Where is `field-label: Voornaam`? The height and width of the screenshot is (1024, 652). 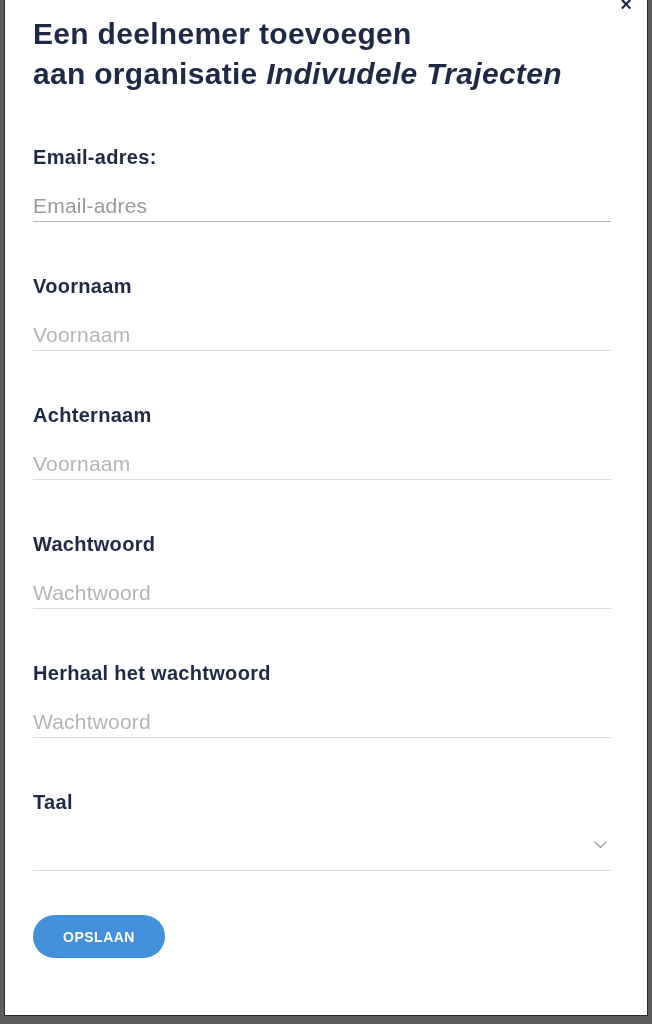 field-label: Voornaam is located at coordinates (83, 286).